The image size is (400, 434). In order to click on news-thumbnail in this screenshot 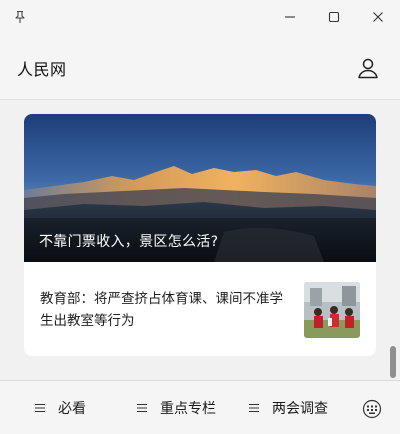, I will do `click(332, 310)`.